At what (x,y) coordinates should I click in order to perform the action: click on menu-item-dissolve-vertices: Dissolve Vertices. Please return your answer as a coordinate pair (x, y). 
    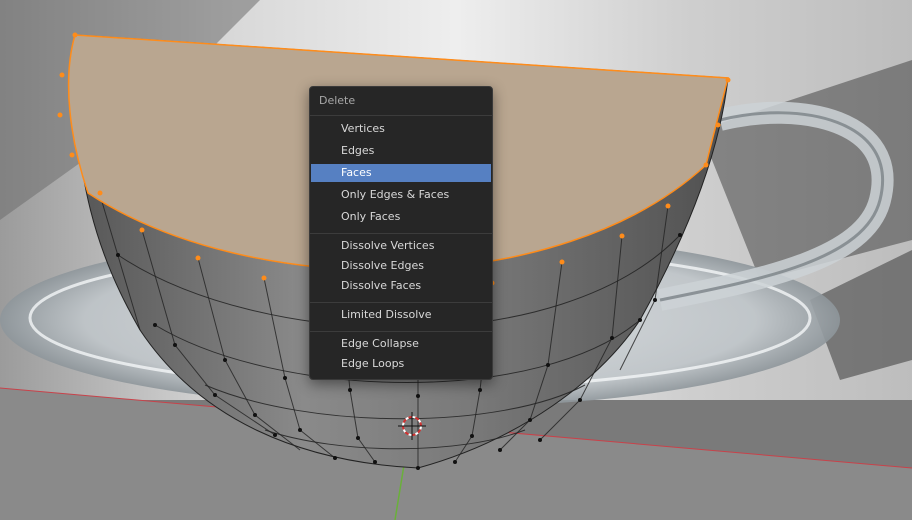
    Looking at the image, I should click on (401, 246).